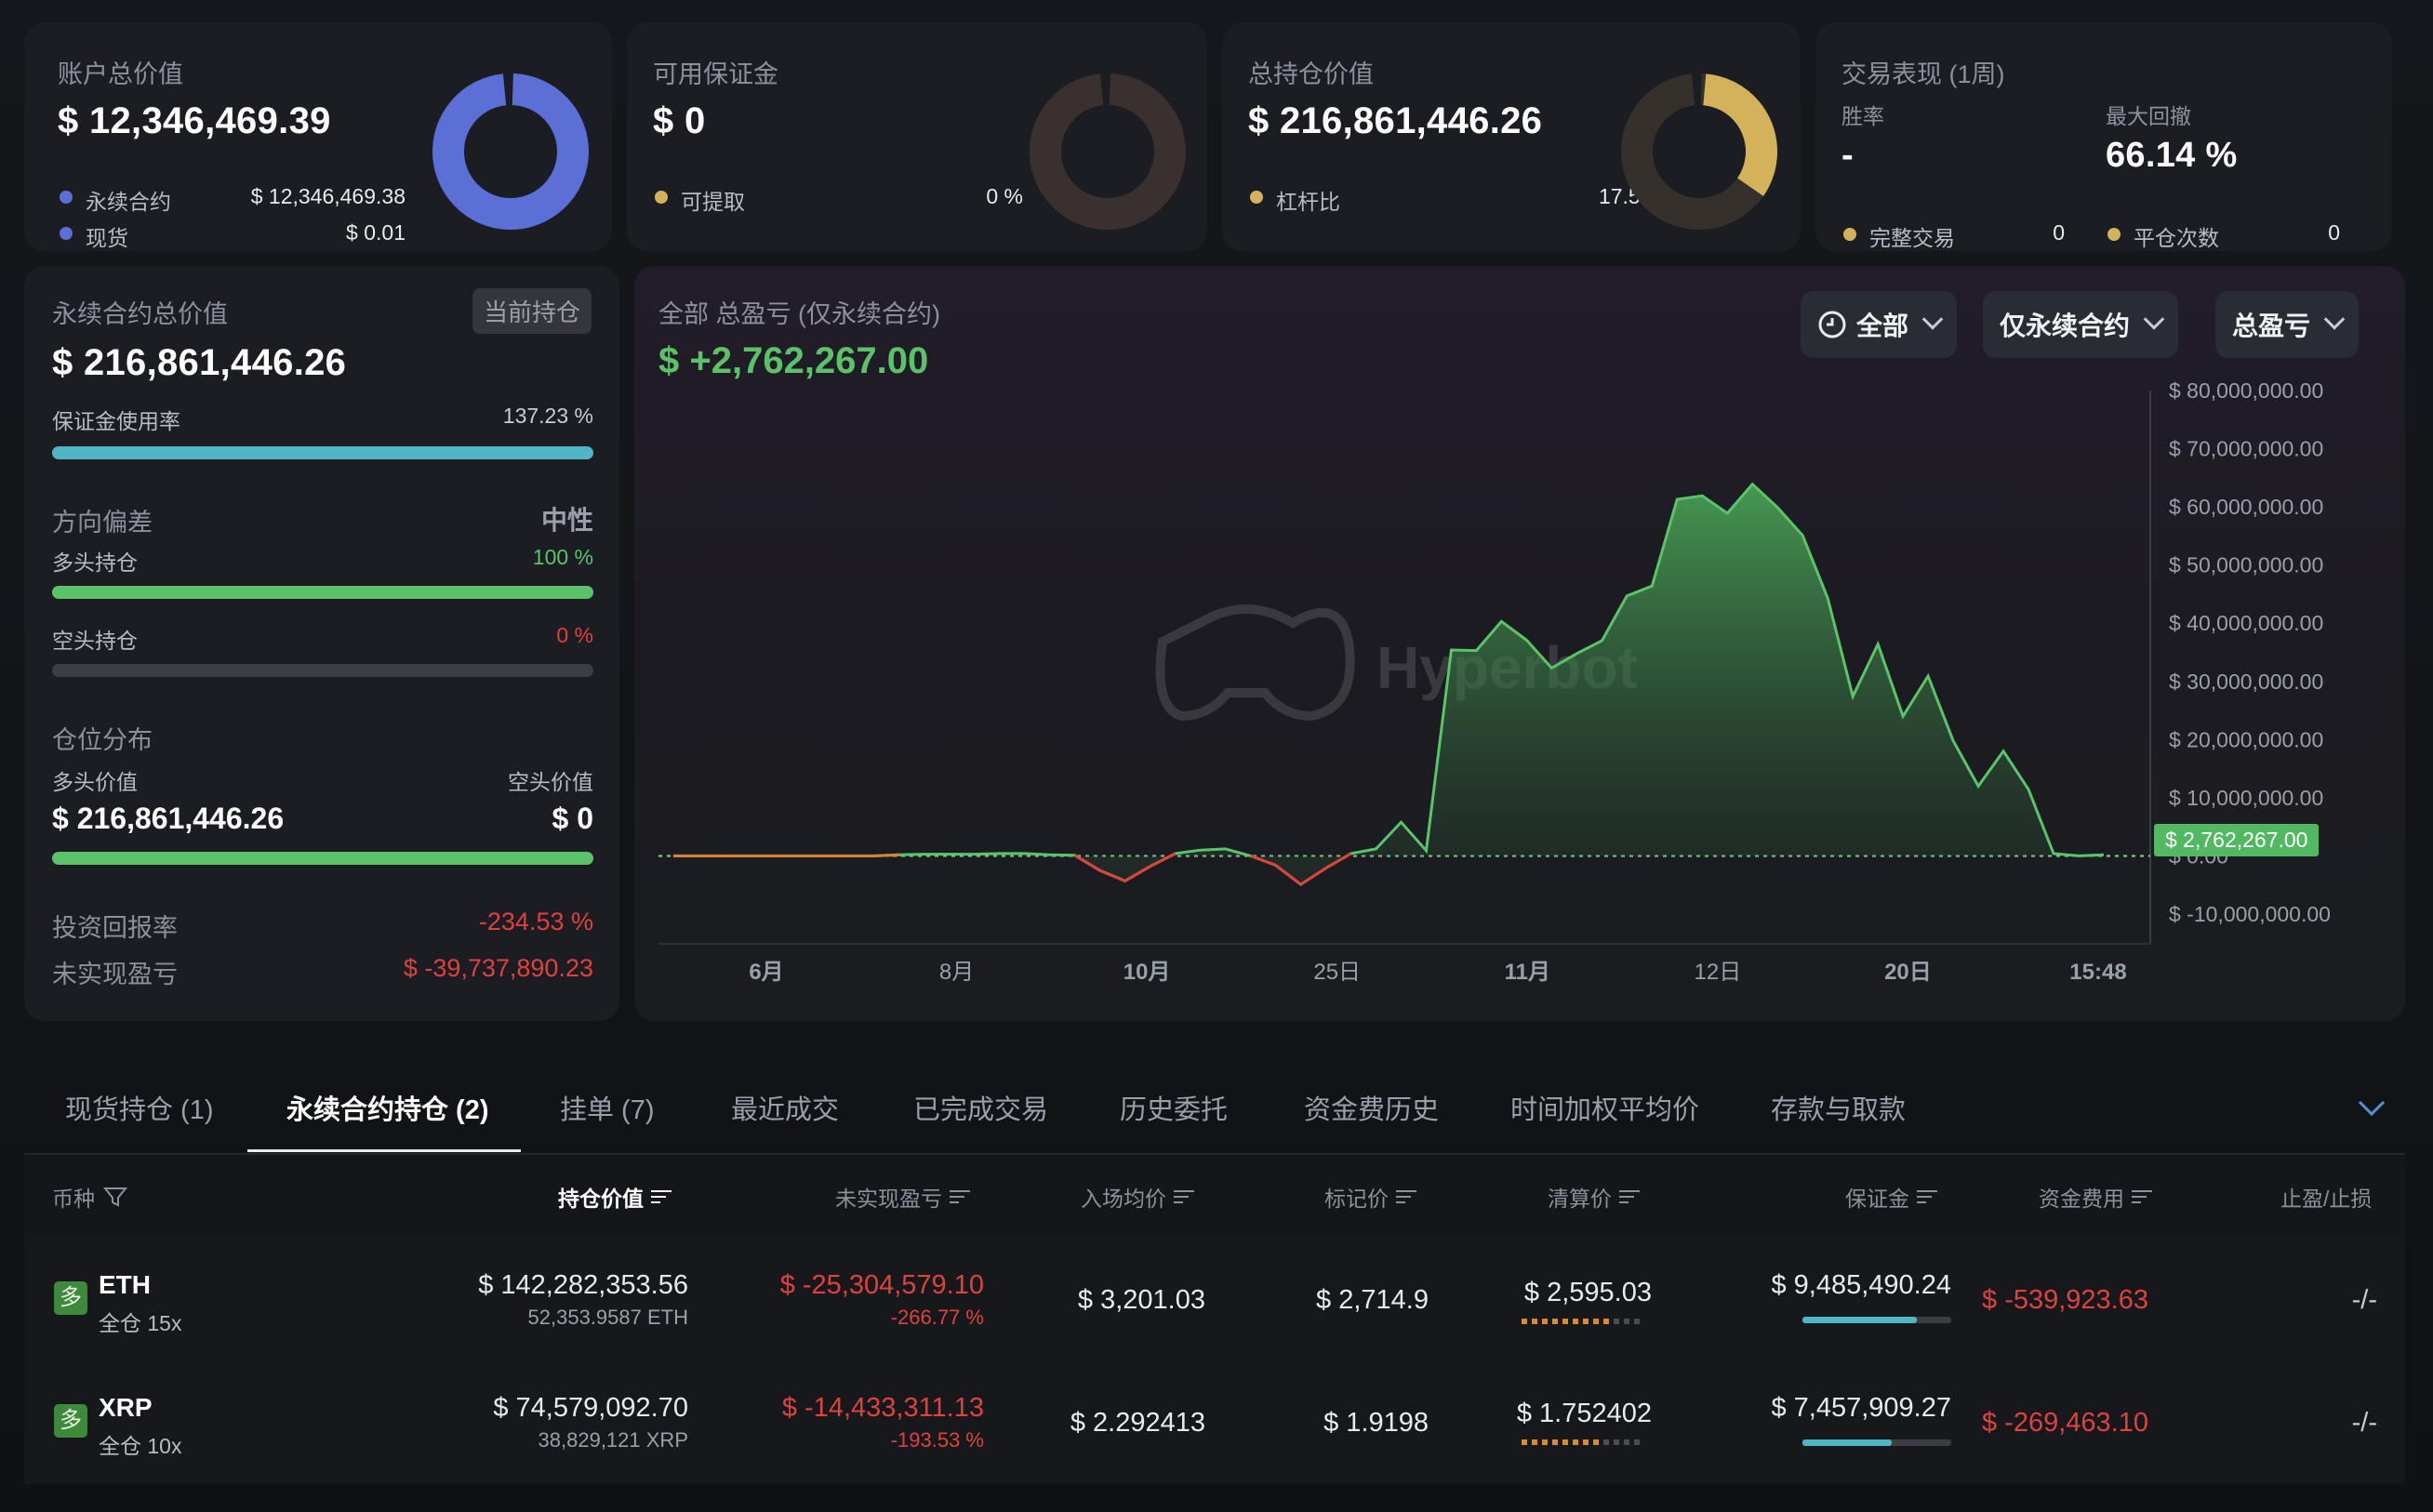 The image size is (2433, 1512). I want to click on tab-order-history: 历史委托, so click(1174, 1107).